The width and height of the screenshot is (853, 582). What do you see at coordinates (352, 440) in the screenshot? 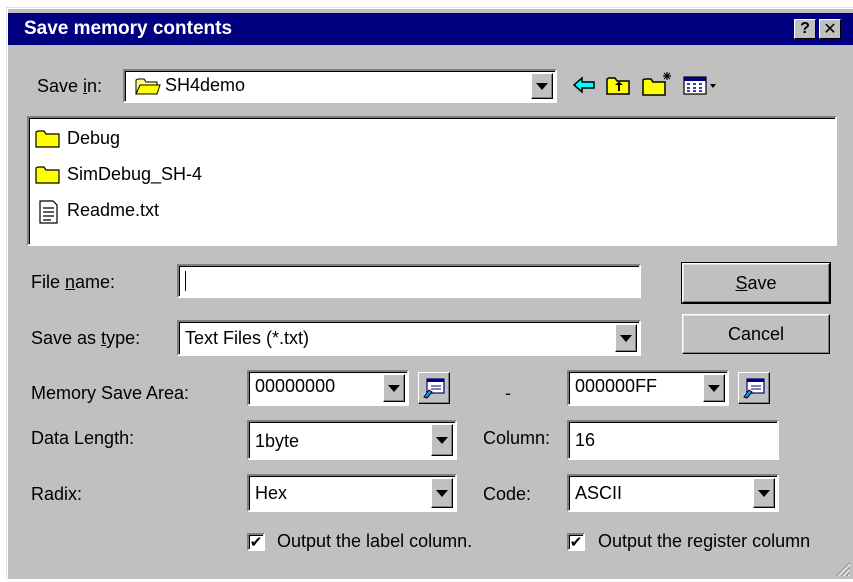
I see `data-length-dropdown: 1byte` at bounding box center [352, 440].